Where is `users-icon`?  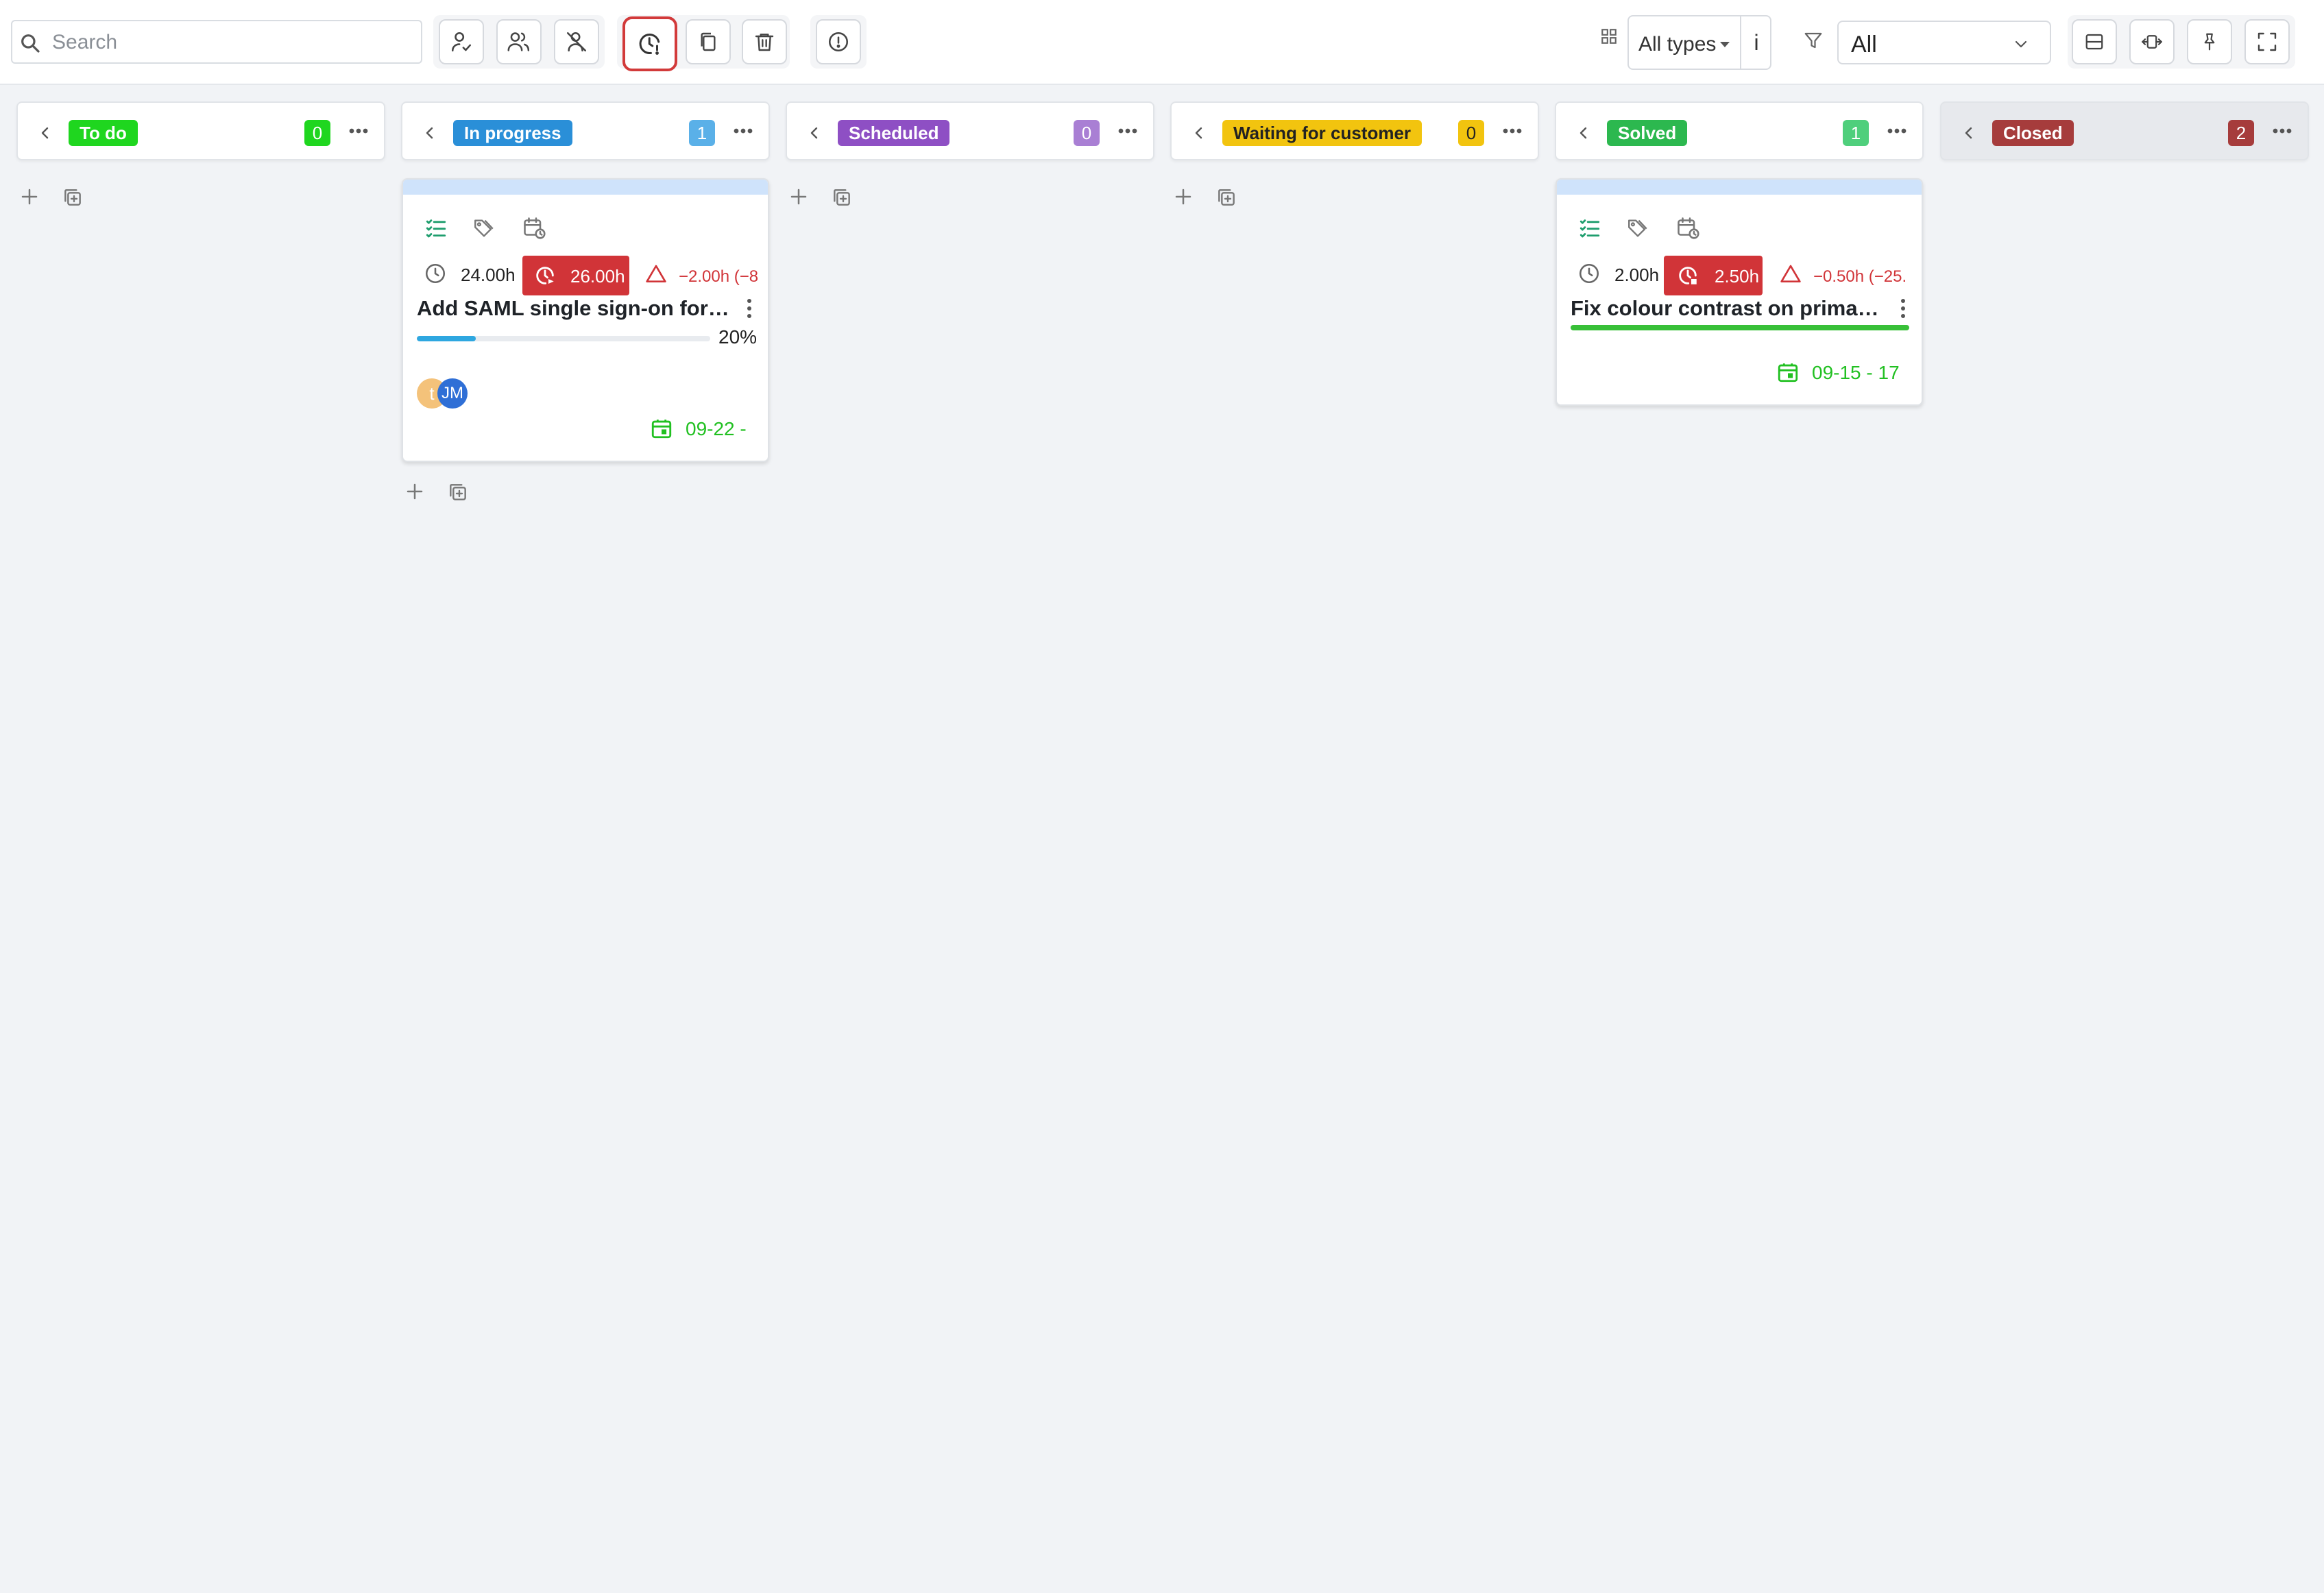
users-icon is located at coordinates (519, 41).